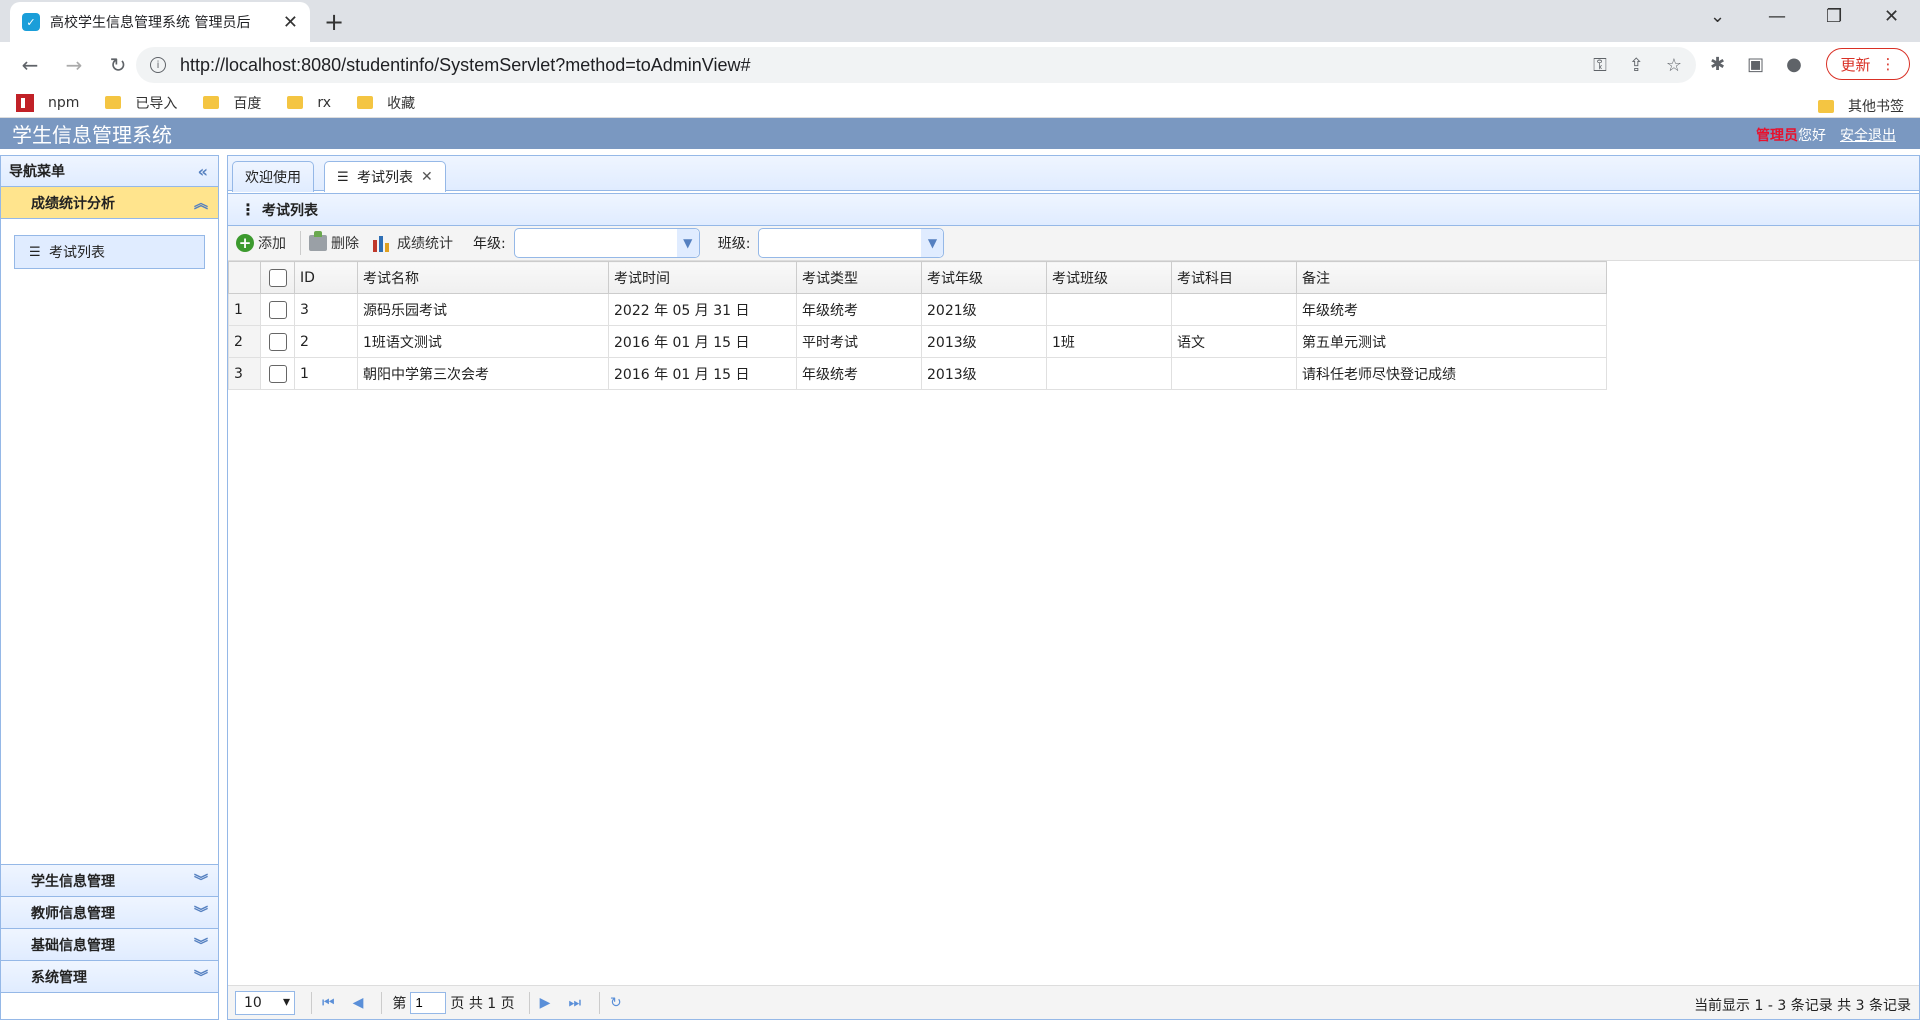  Describe the element at coordinates (334, 242) in the screenshot. I see `delete-button: 删除` at that location.